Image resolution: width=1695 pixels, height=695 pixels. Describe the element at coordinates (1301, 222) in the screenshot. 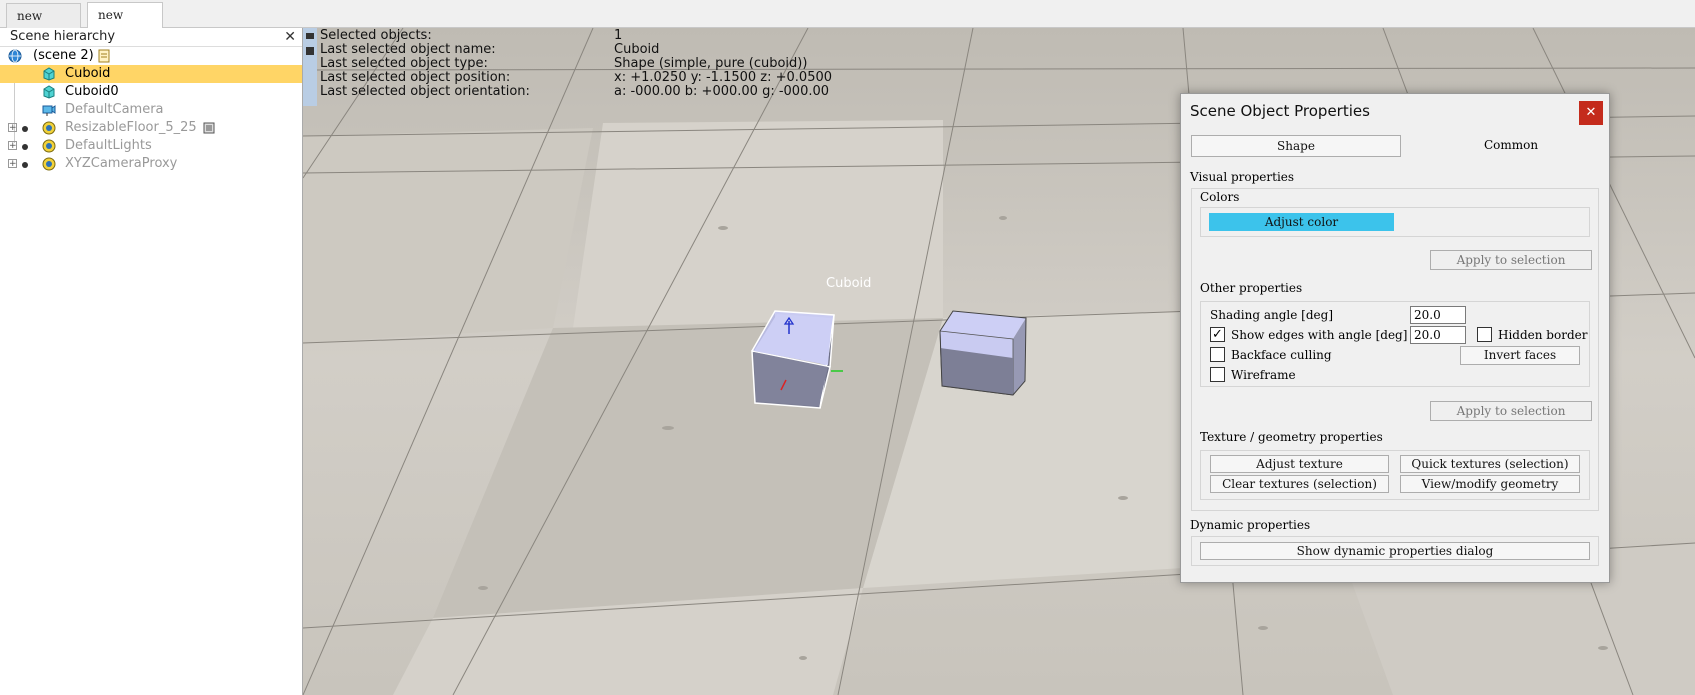

I see `adjust-color-button: Adjust color` at that location.